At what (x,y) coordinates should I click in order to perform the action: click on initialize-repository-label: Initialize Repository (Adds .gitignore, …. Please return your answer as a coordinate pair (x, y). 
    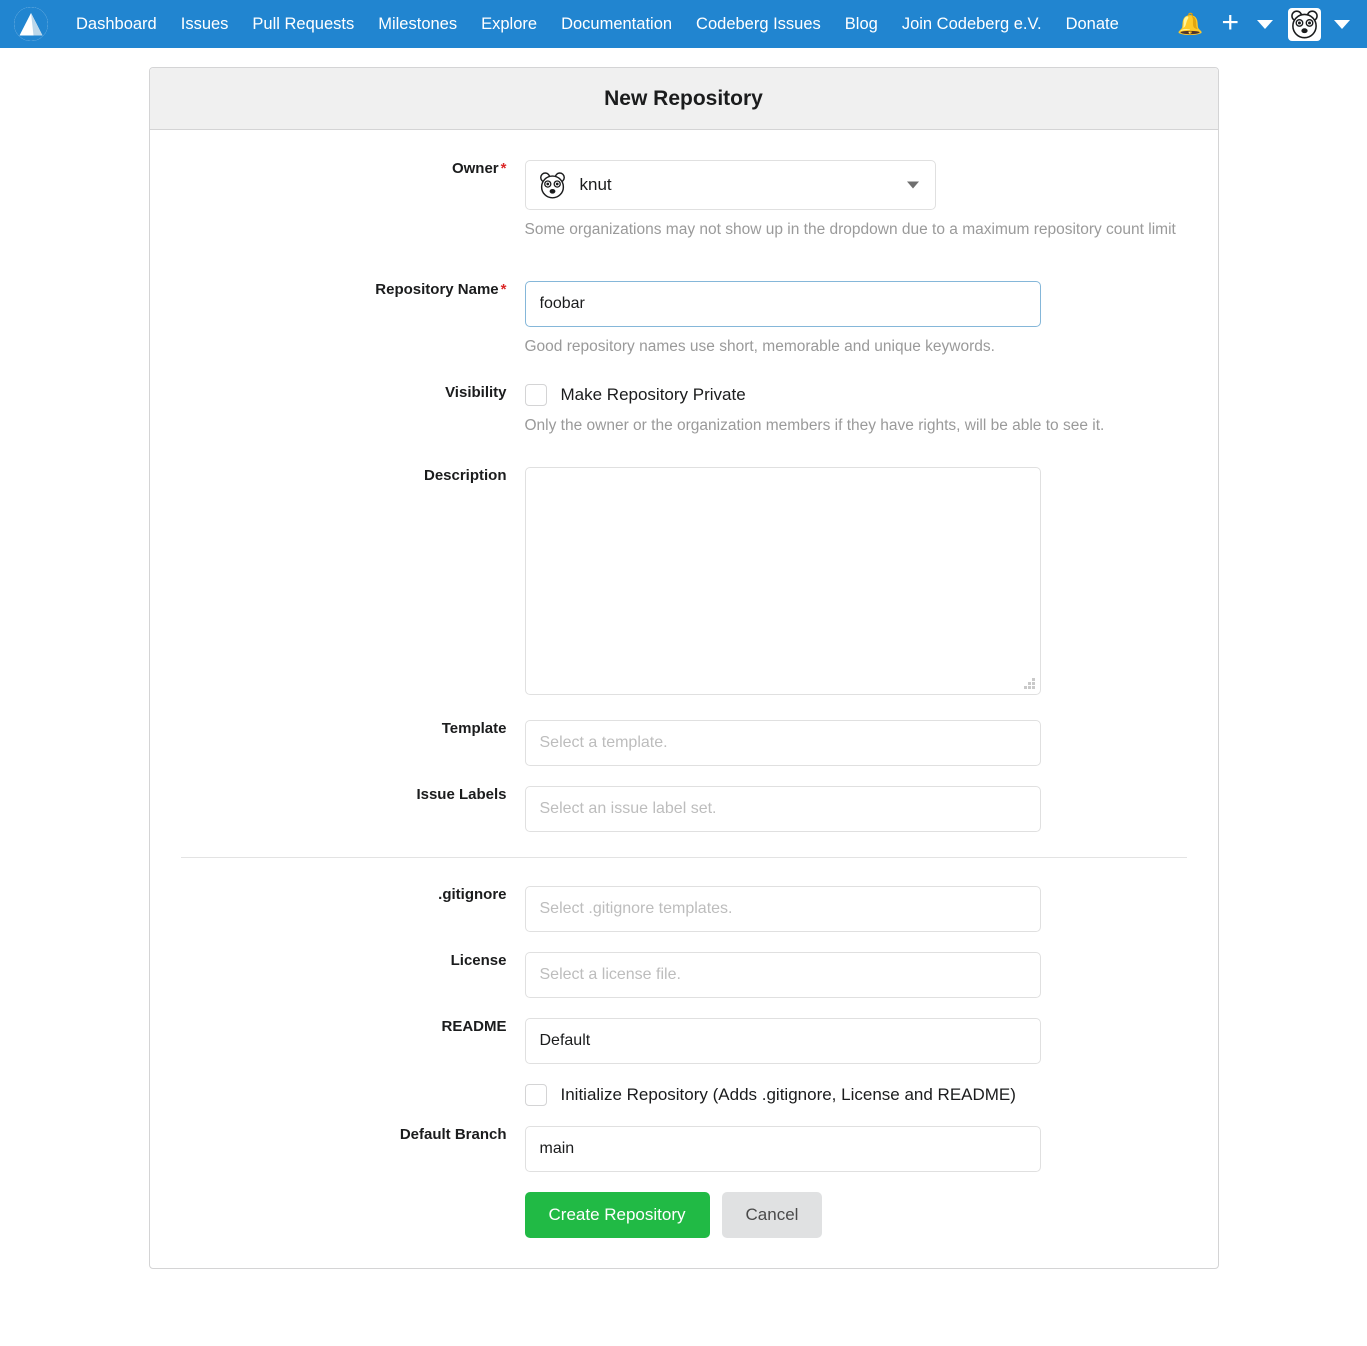
    Looking at the image, I should click on (788, 1095).